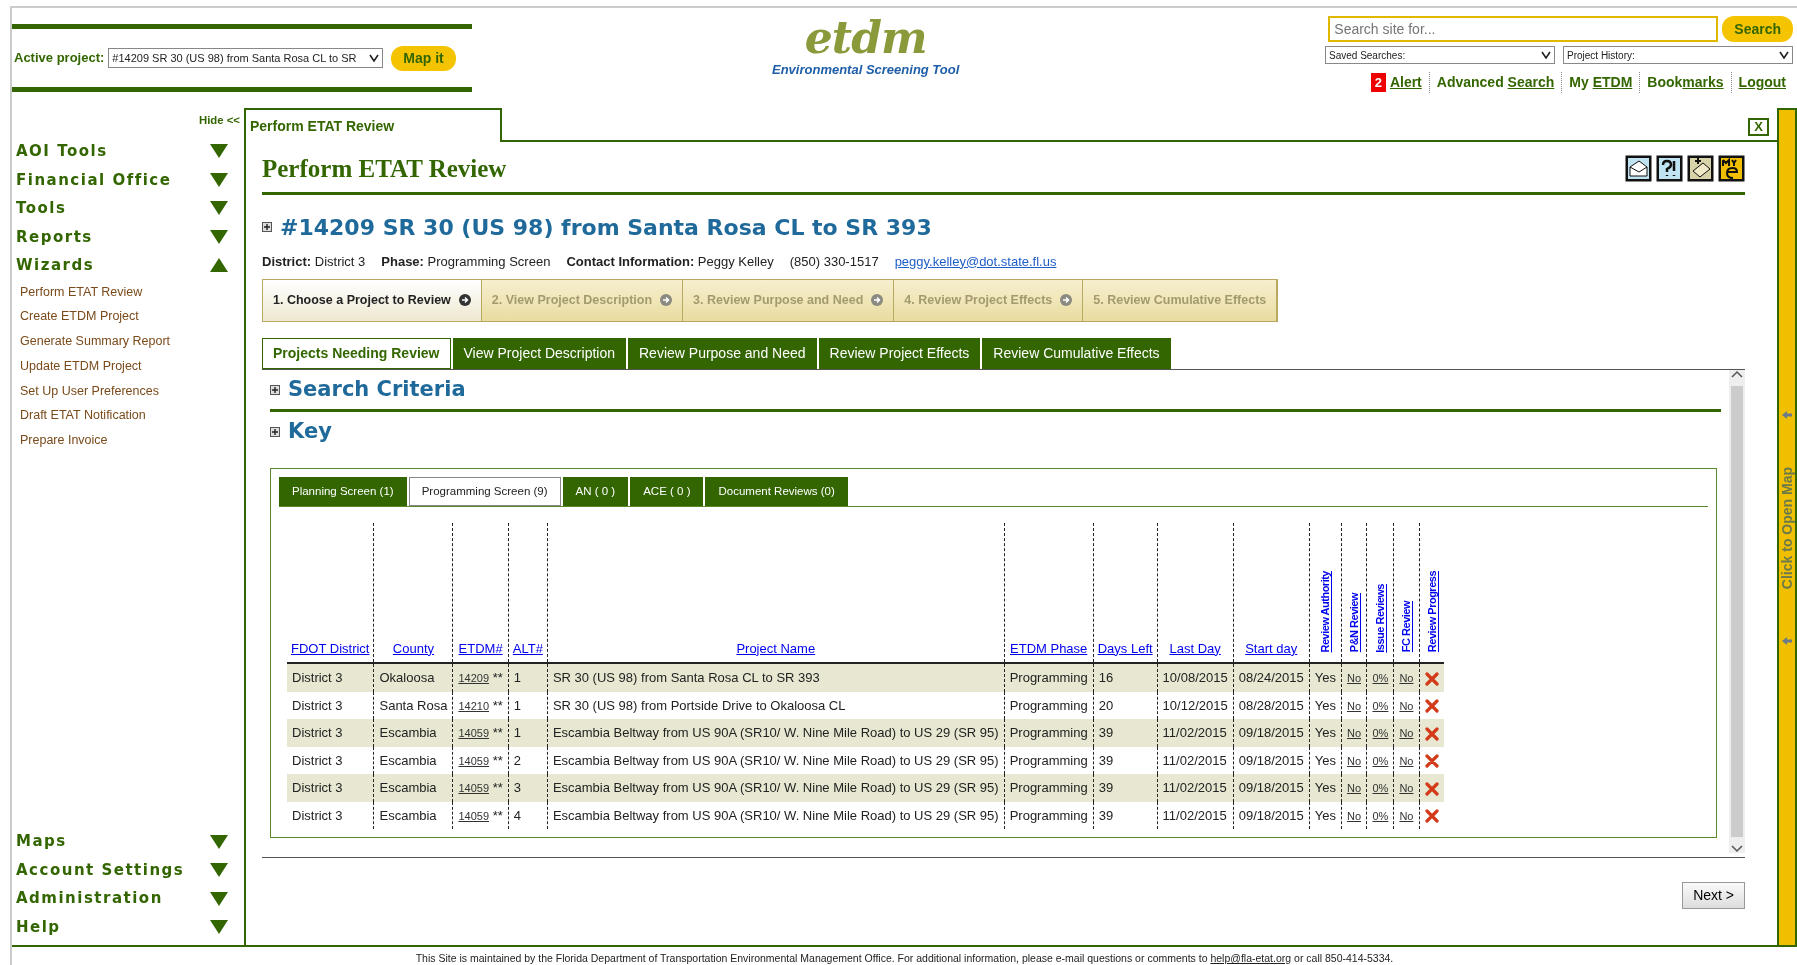 The height and width of the screenshot is (965, 1797). Describe the element at coordinates (1325, 612) in the screenshot. I see `column-header: Review Authority` at that location.